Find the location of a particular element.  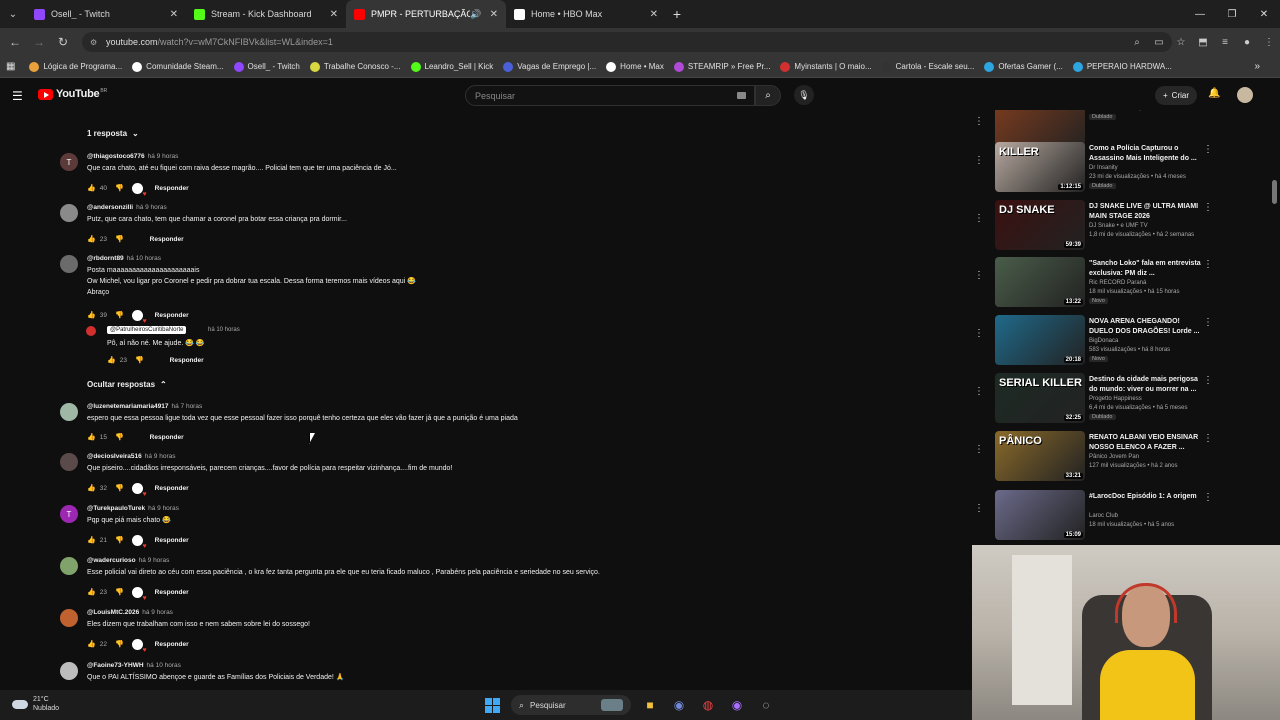

reading-list-icon: ≡ is located at coordinates (1225, 42).